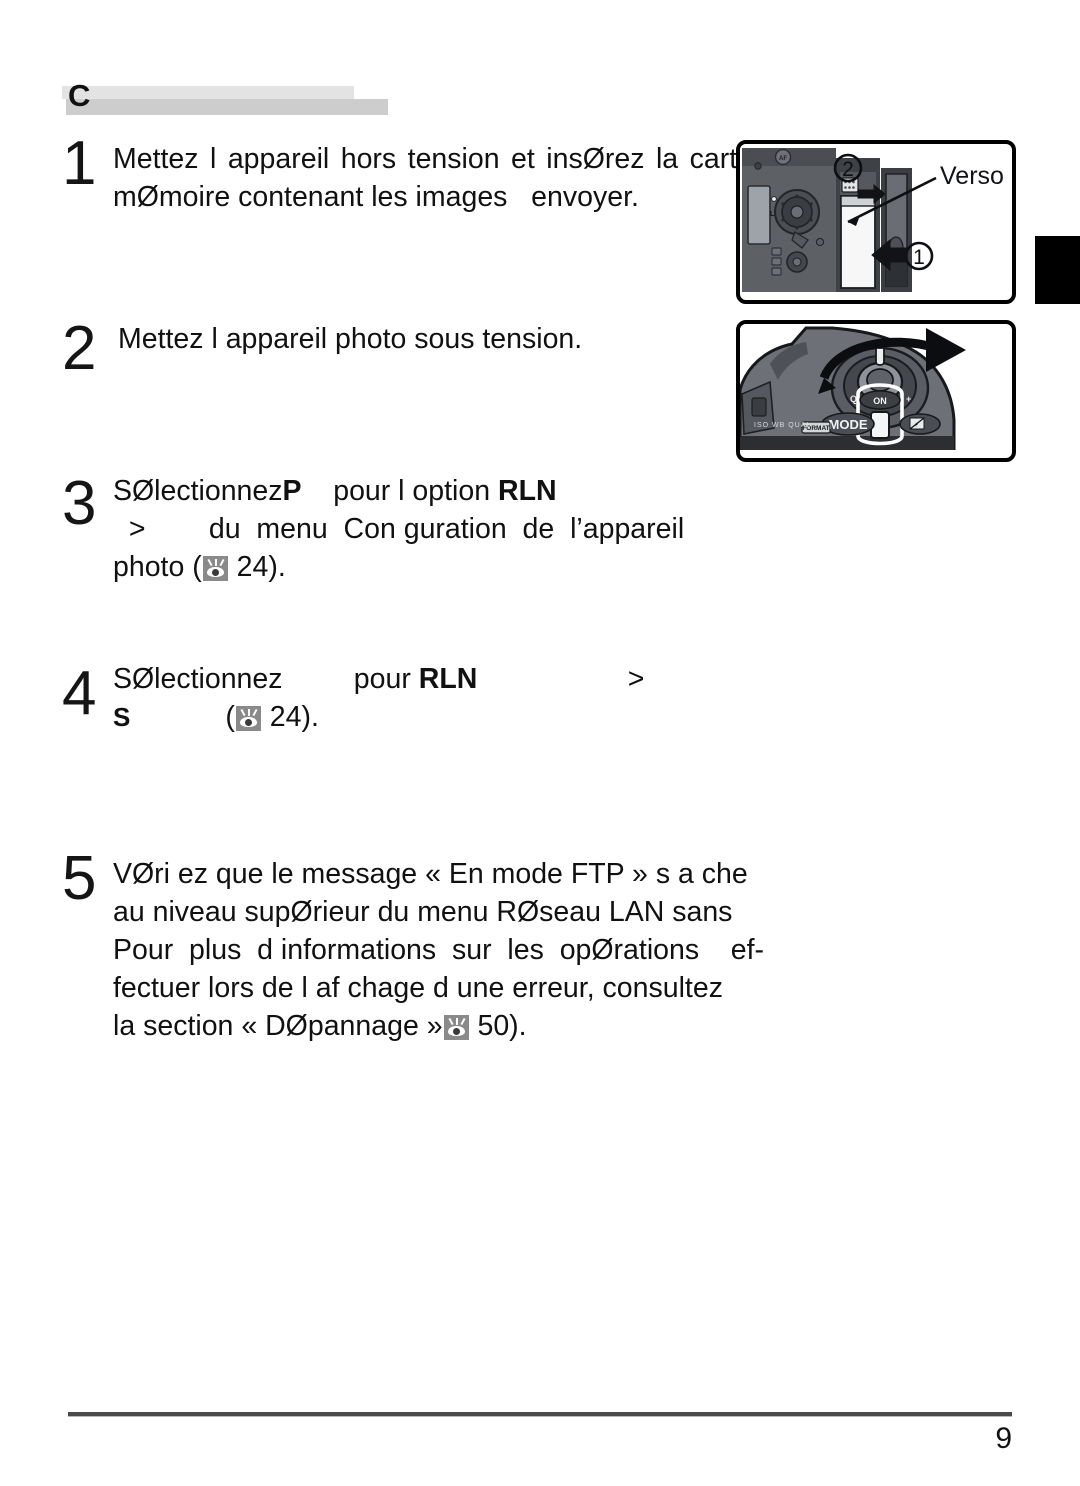  I want to click on svg-text: AF, so click(783, 159).